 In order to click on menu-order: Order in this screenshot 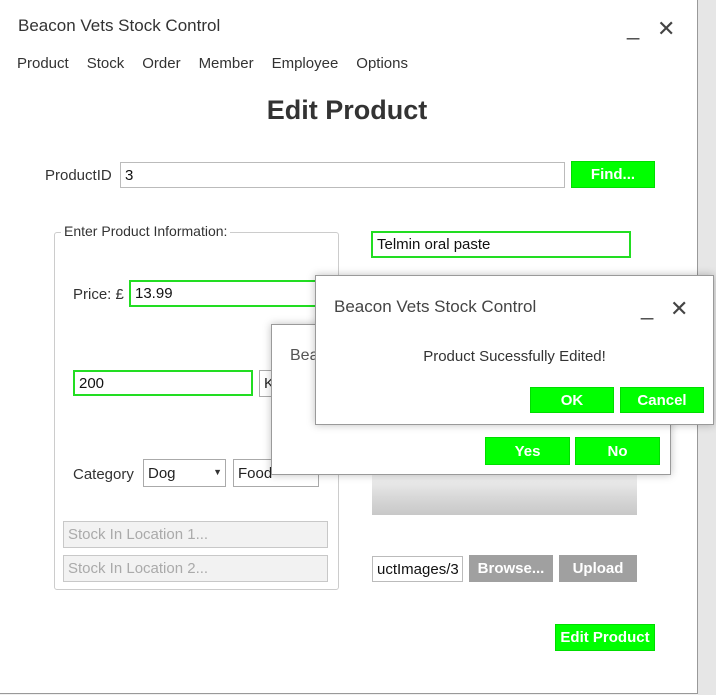, I will do `click(161, 63)`.